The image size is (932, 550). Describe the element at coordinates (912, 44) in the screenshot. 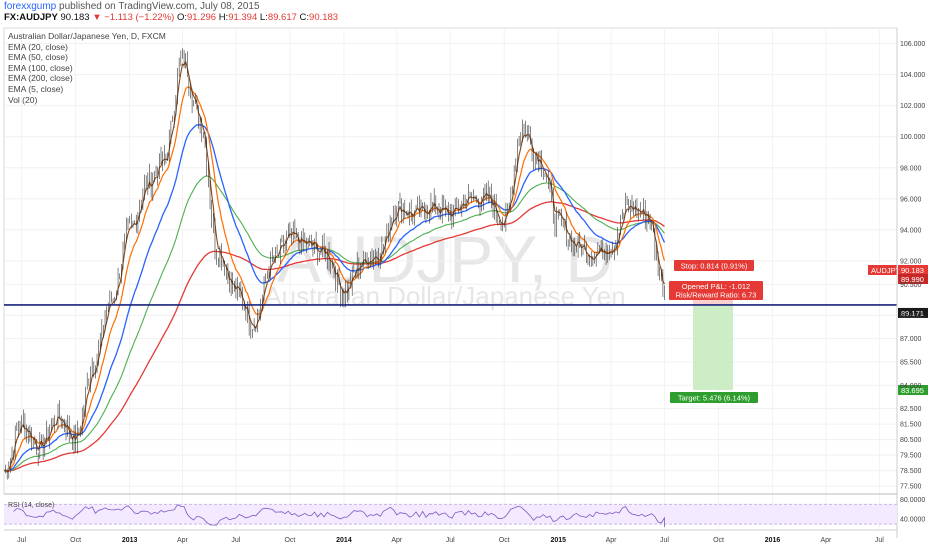

I see `y-tick-label: 106.000` at that location.